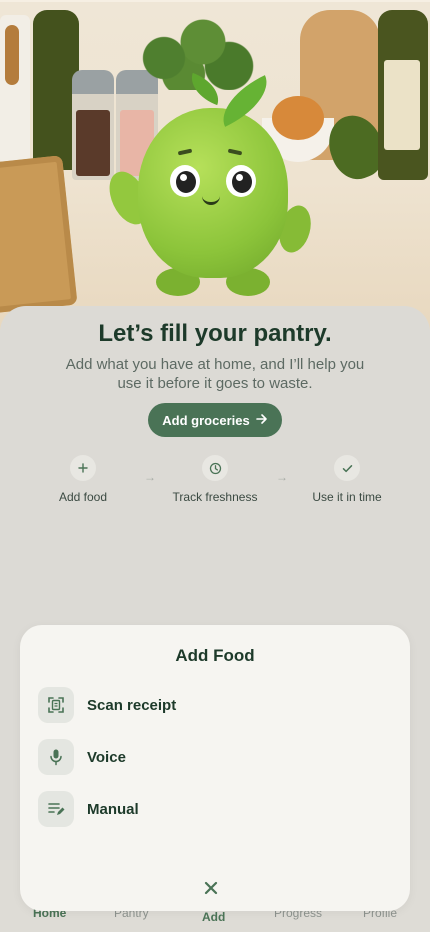 The image size is (430, 932). I want to click on step-add-food: Add food, so click(83, 479).